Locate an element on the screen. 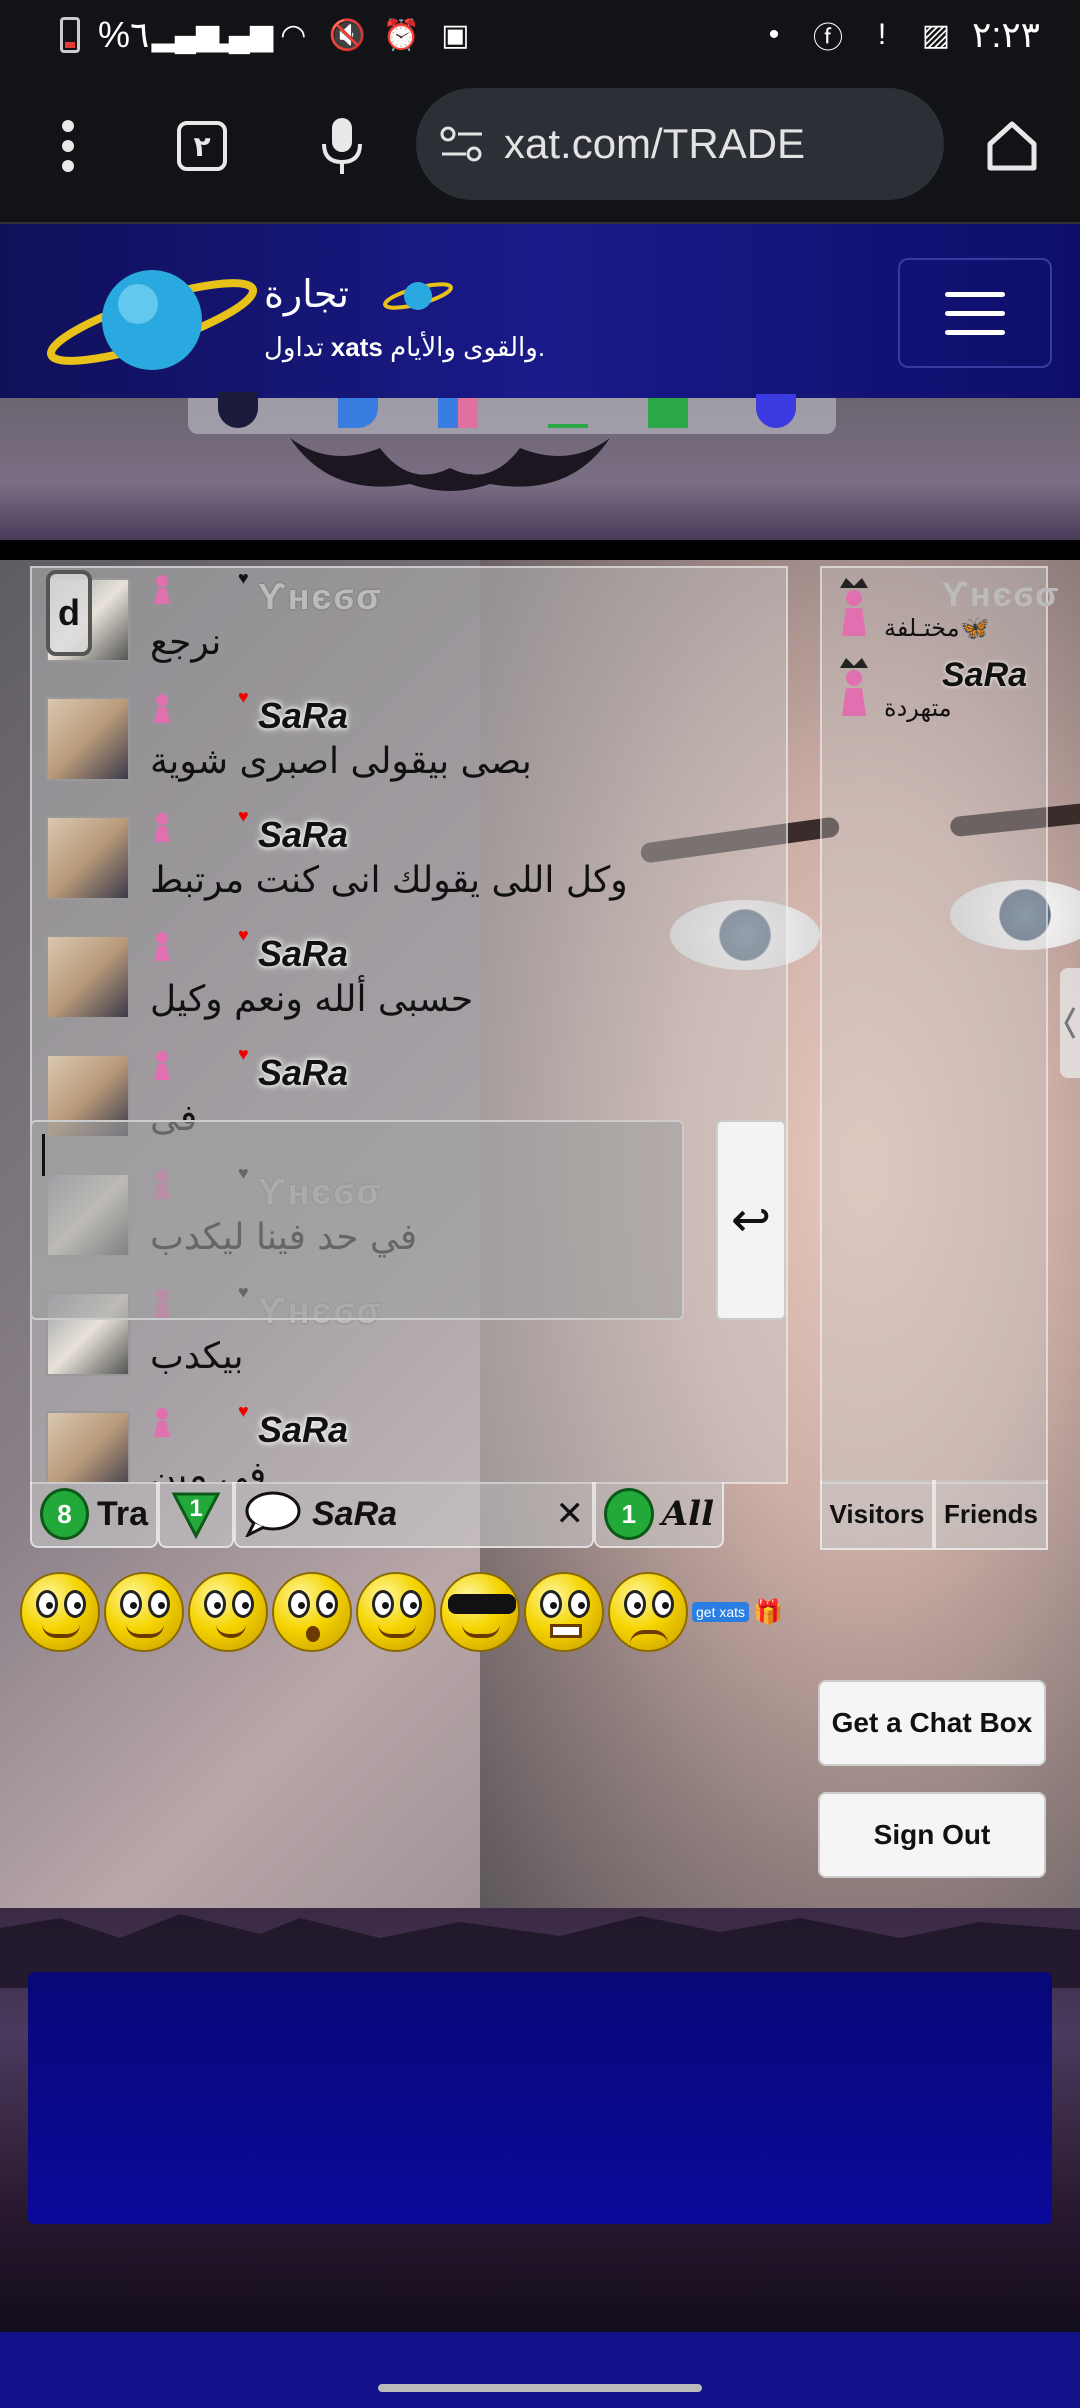 This screenshot has height=2408, width=1080. tab-visitors: Visitors is located at coordinates (877, 1515).